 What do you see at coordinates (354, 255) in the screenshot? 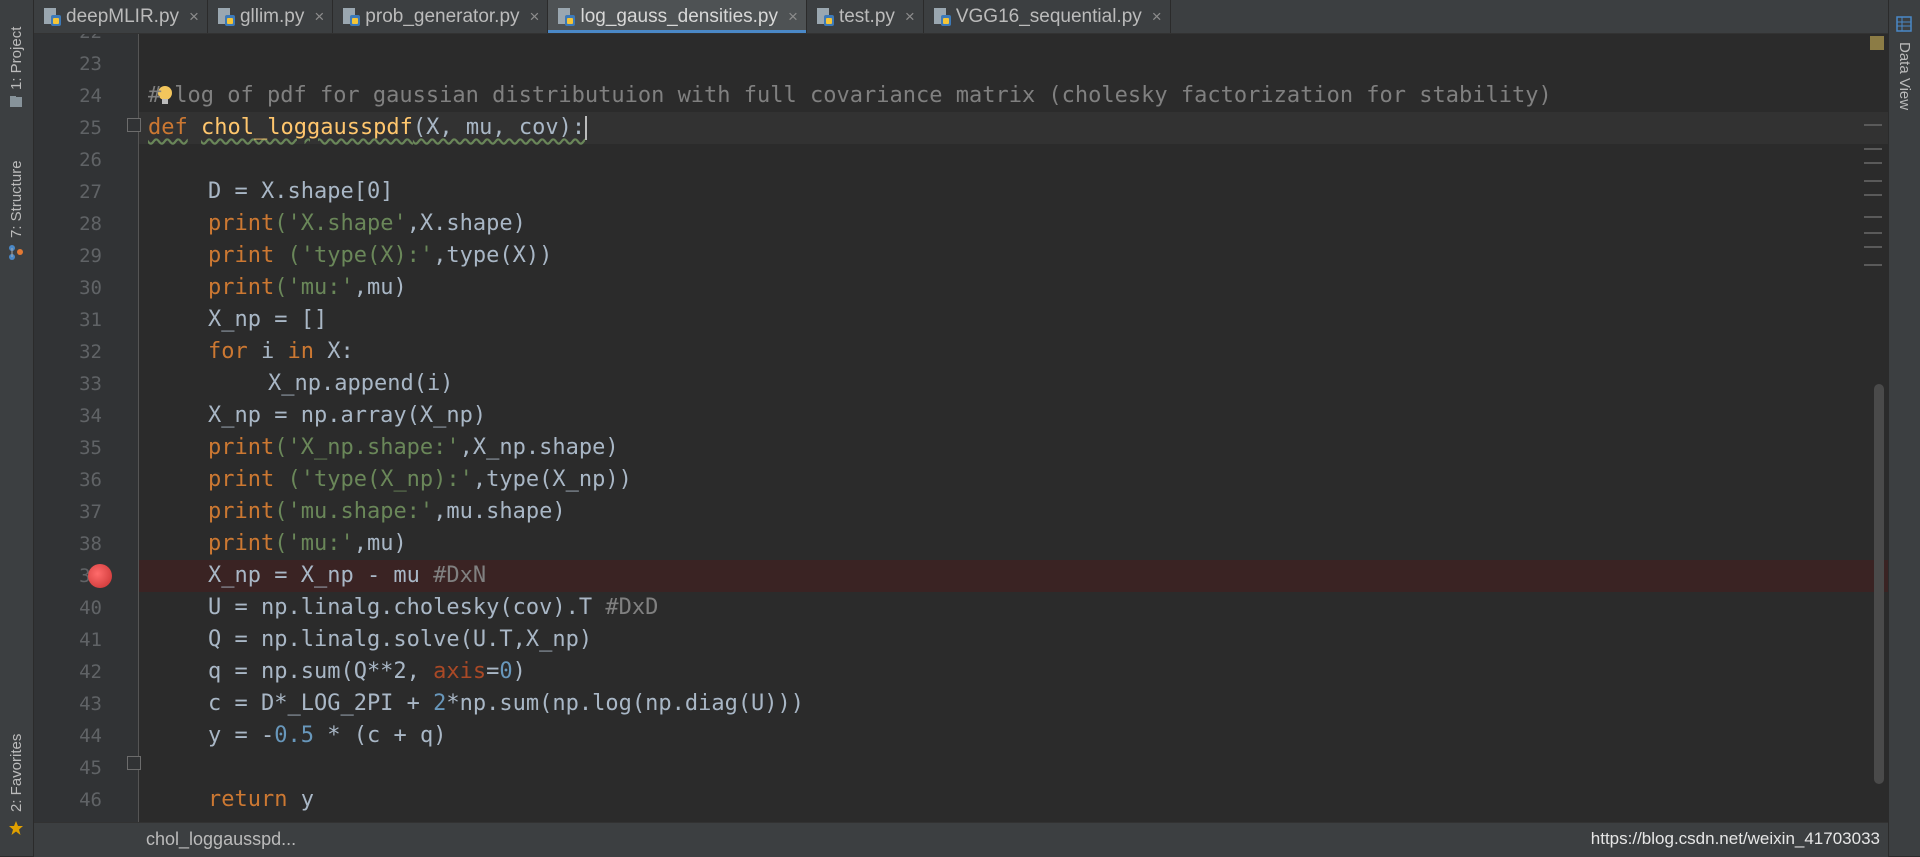
I see `string-literal: ('type(X):'` at bounding box center [354, 255].